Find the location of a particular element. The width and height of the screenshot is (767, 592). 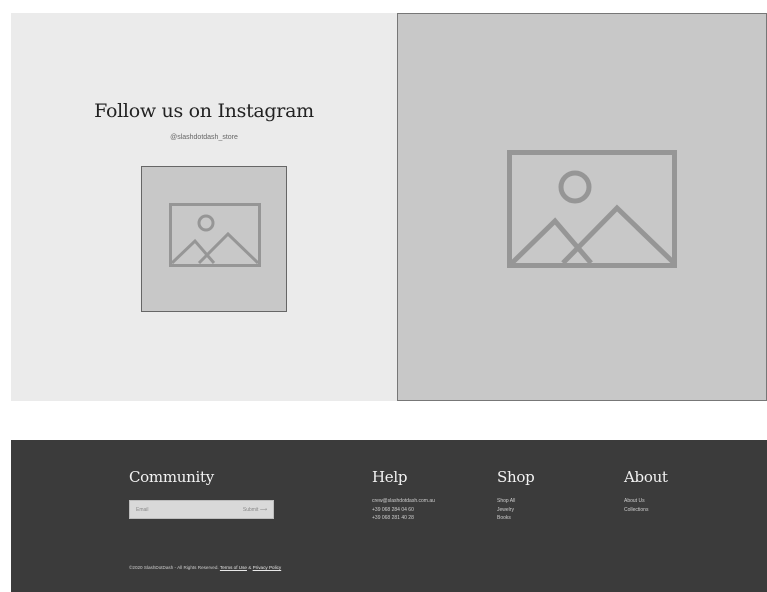

privacy-policy-link: Privacy Policy is located at coordinates (267, 567).